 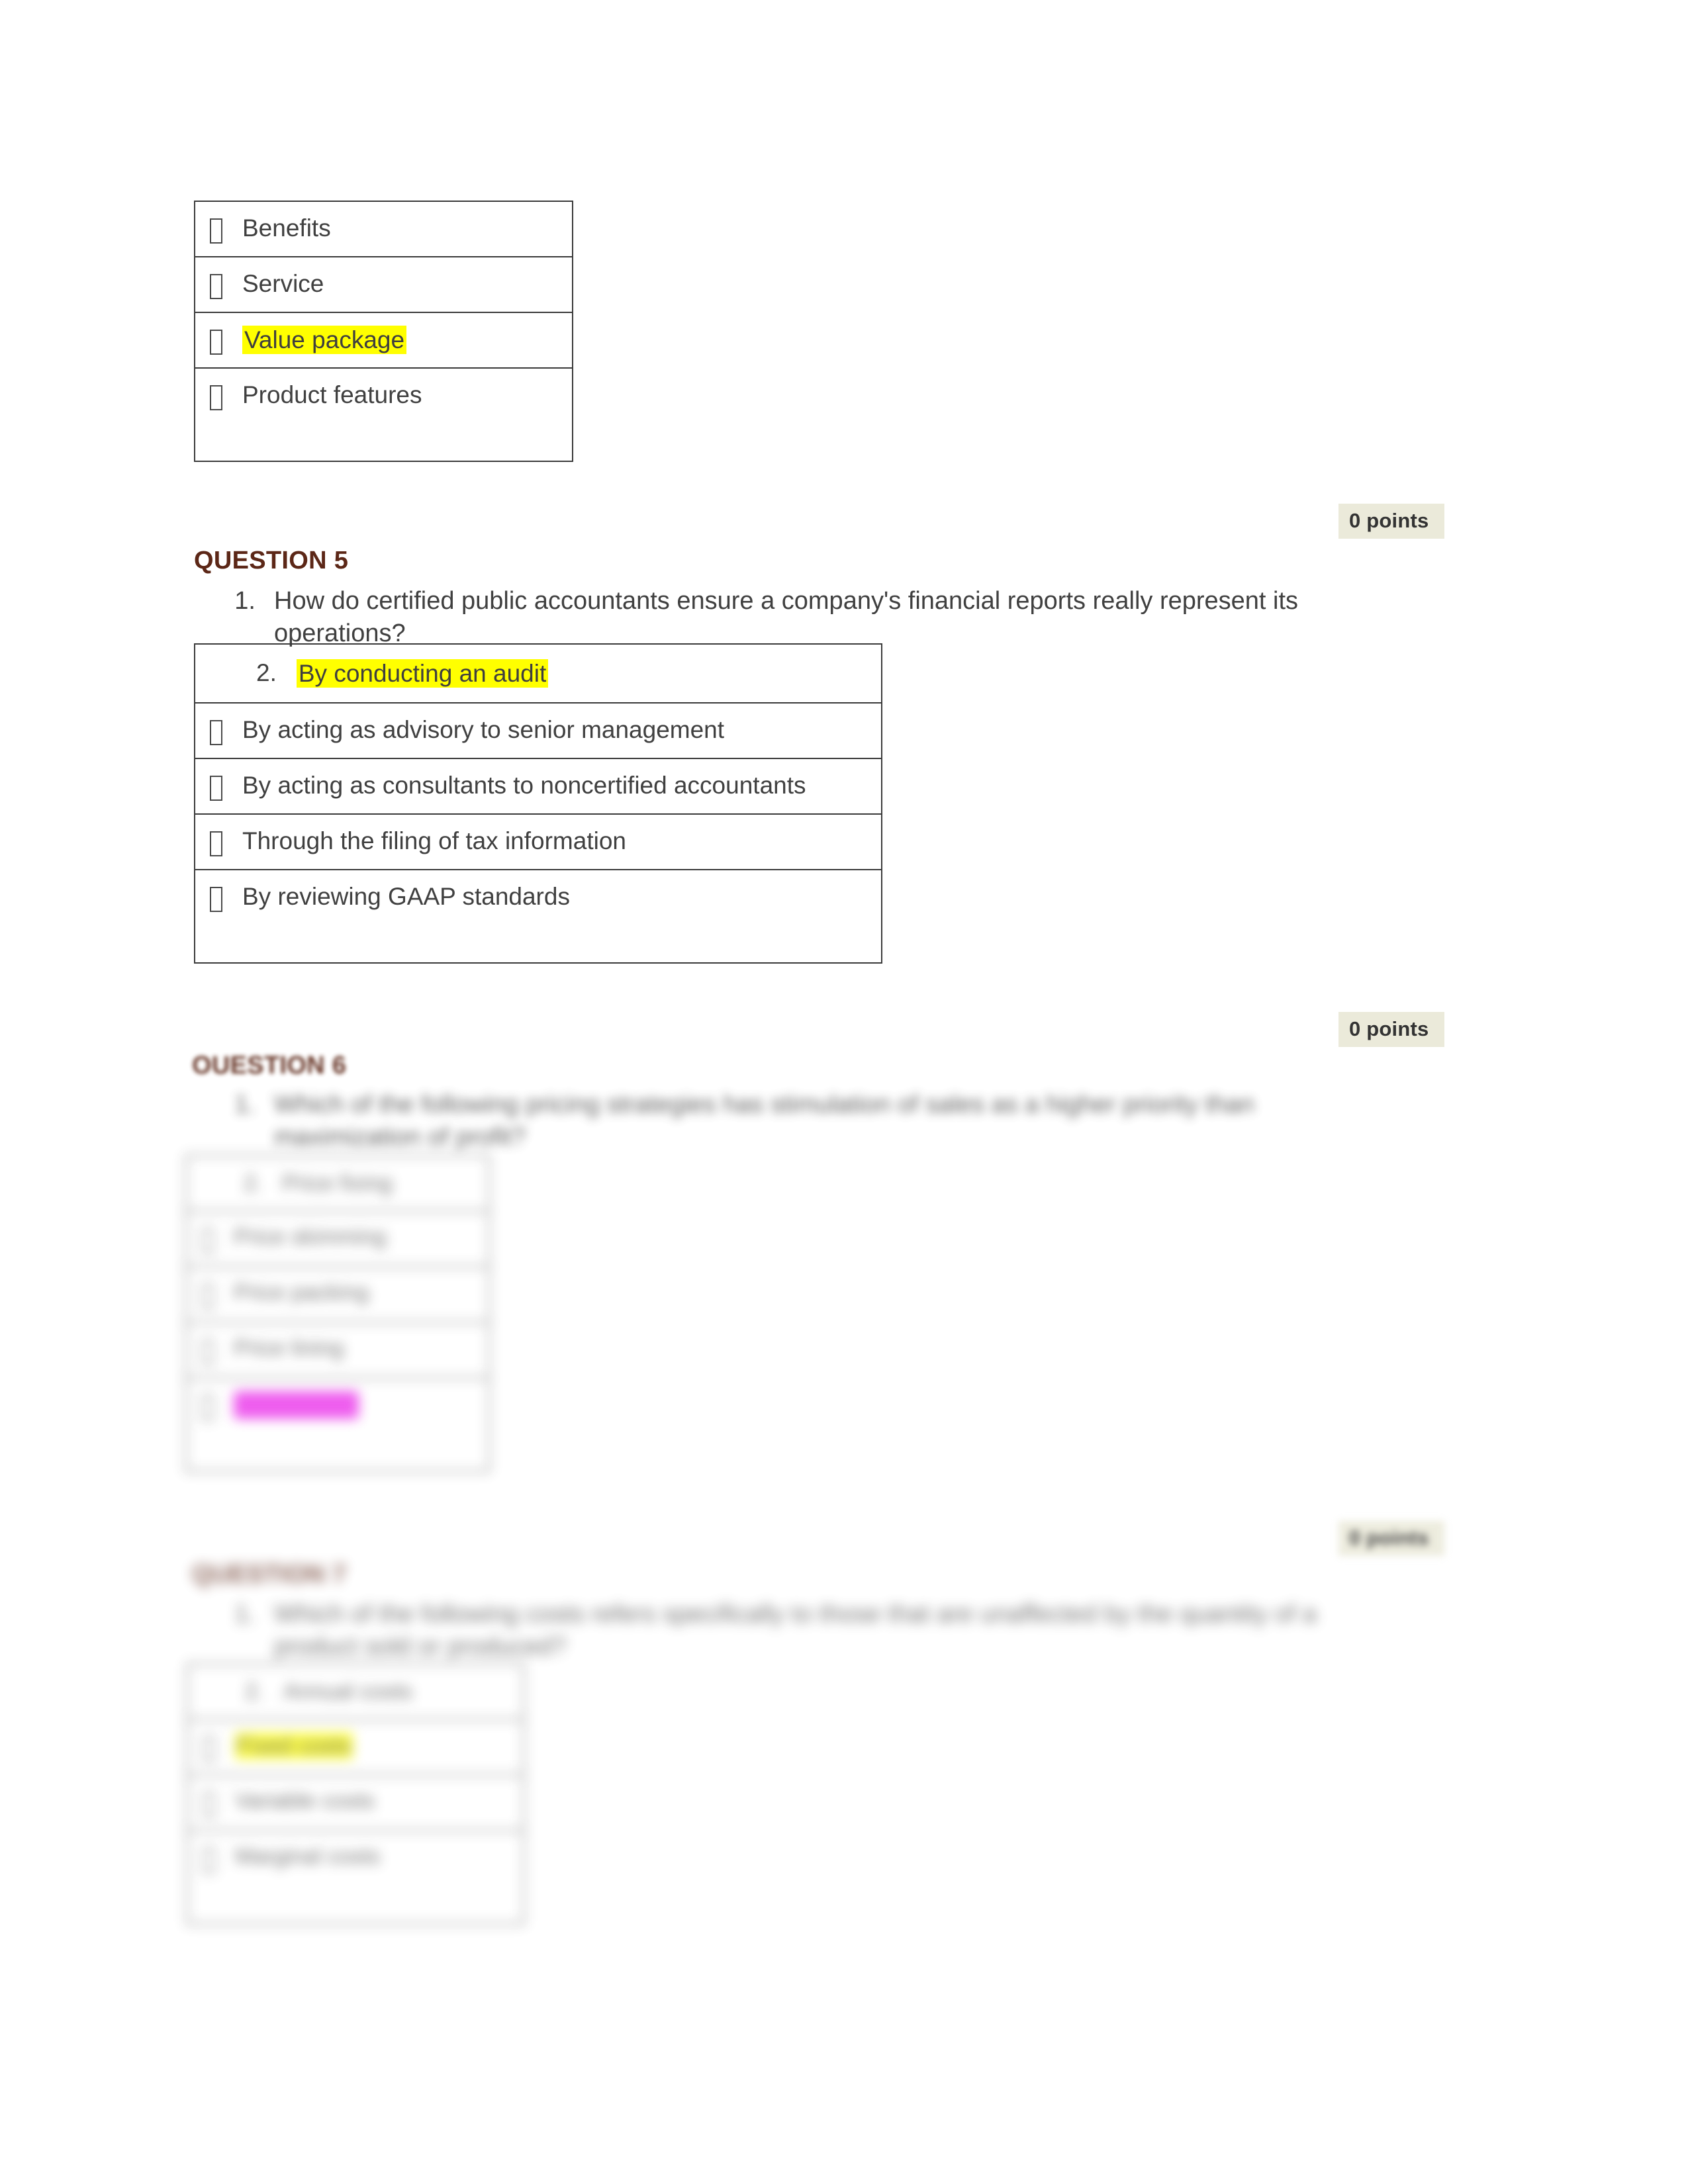 I want to click on table-row: Price skimming, so click(x=337, y=1239).